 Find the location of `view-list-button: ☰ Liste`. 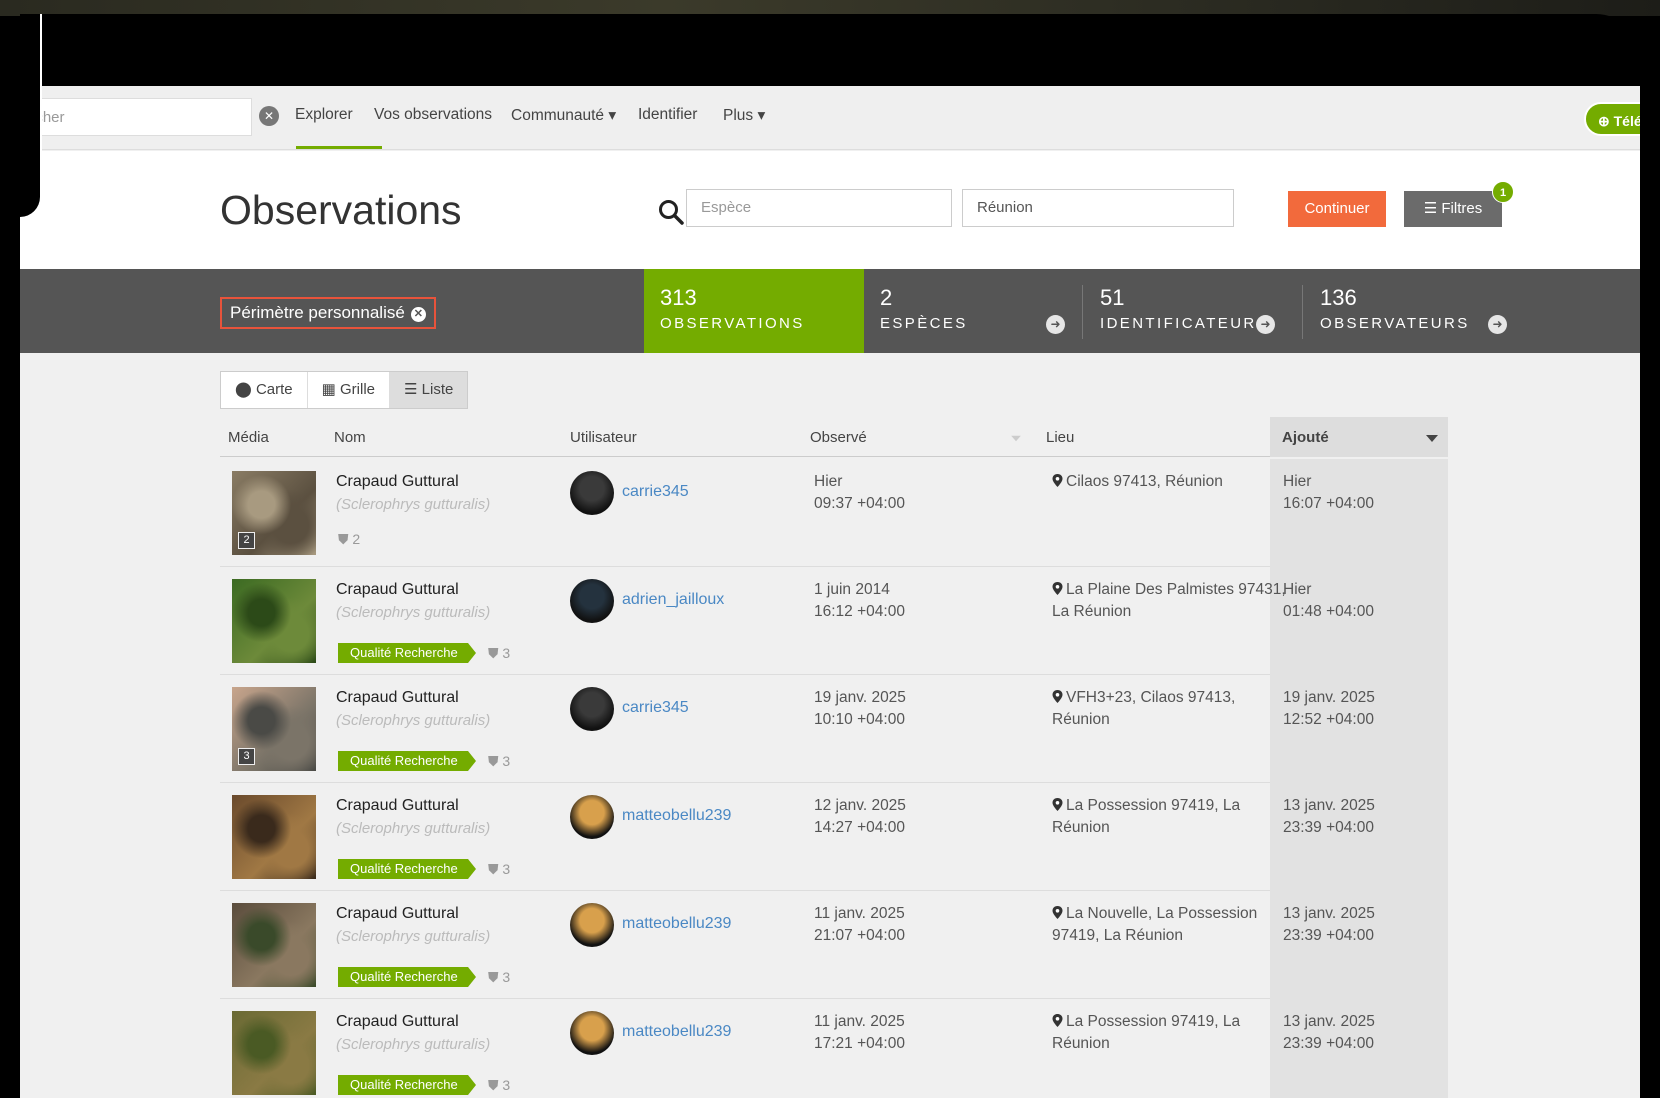

view-list-button: ☰ Liste is located at coordinates (429, 390).